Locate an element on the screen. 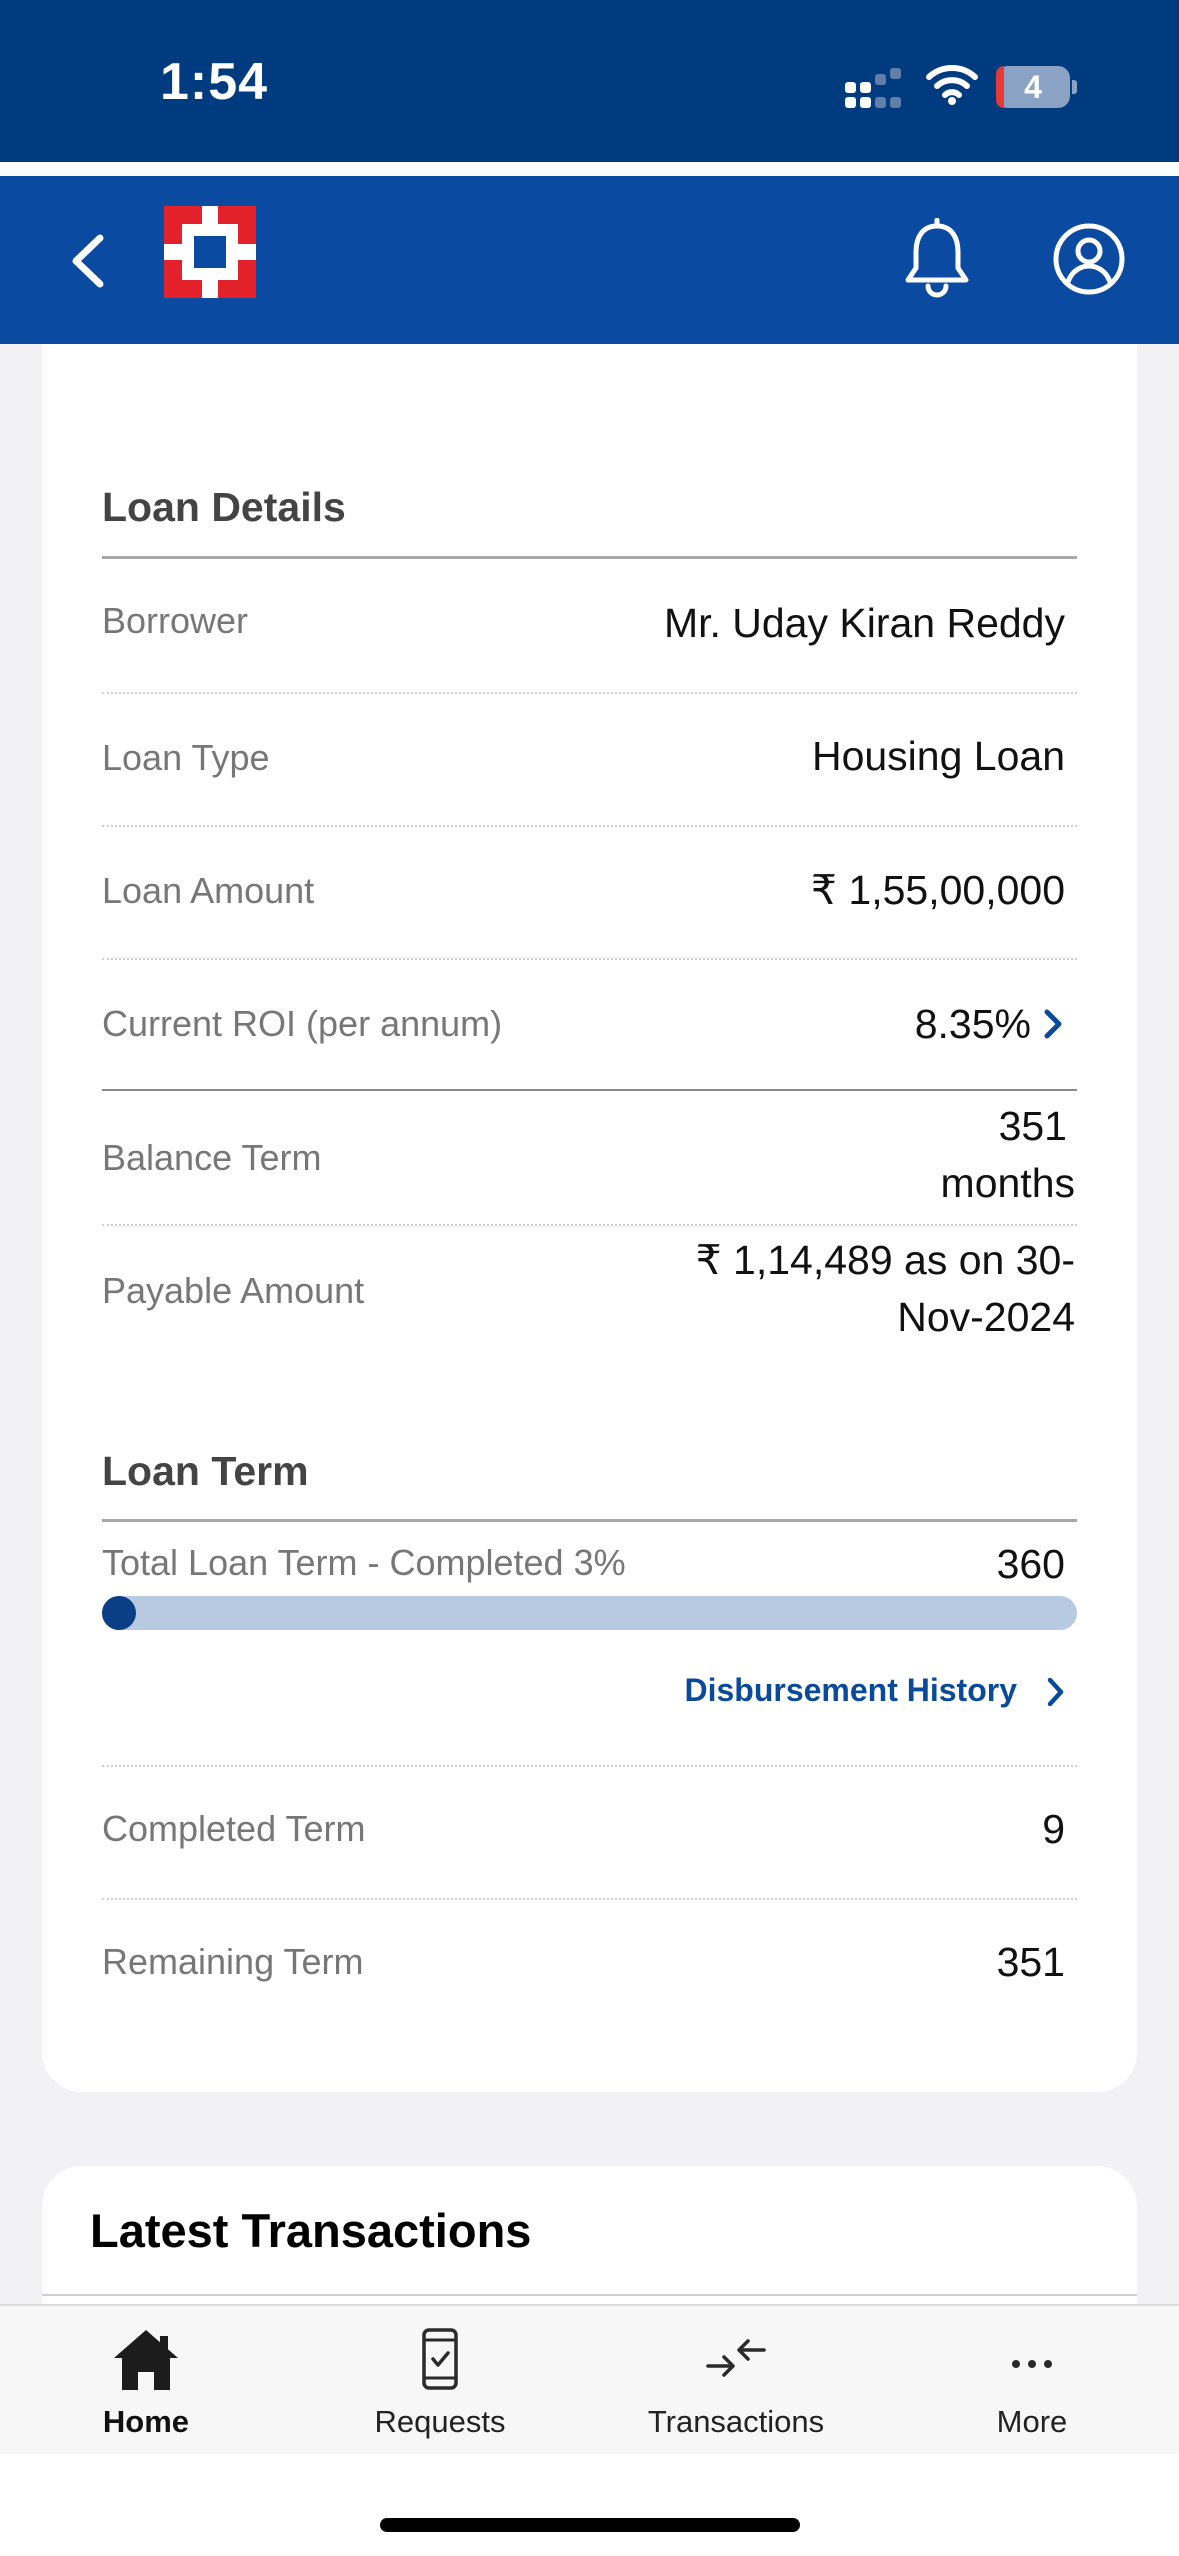 The height and width of the screenshot is (2556, 1179). tab-label: Transactions is located at coordinates (736, 2421).